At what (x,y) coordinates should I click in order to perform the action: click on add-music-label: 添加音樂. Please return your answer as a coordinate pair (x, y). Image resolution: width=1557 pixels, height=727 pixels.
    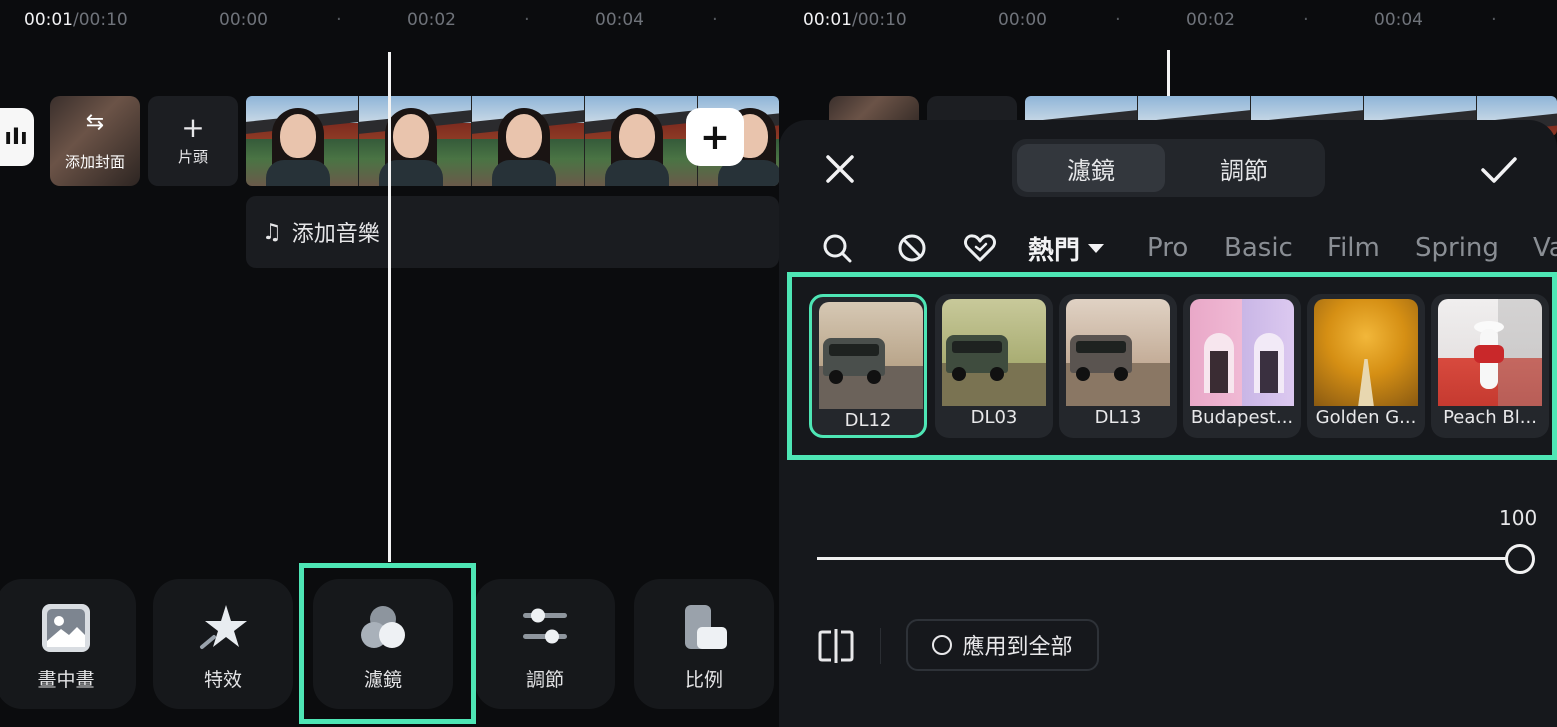
    Looking at the image, I should click on (335, 234).